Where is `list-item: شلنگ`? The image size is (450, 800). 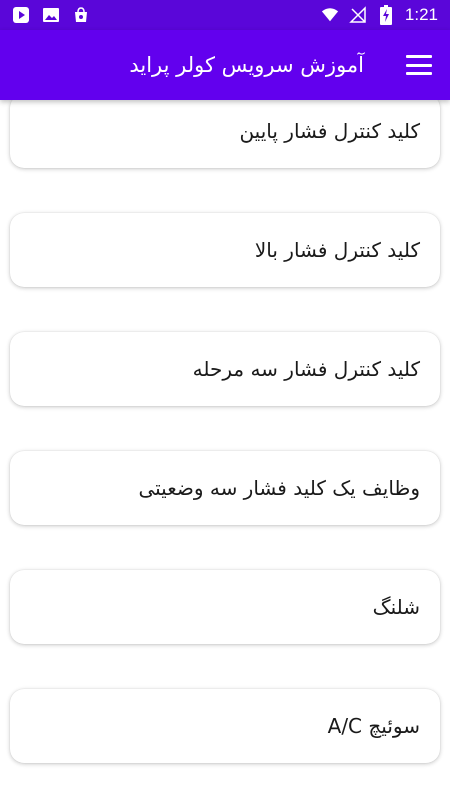 list-item: شلنگ is located at coordinates (225, 607).